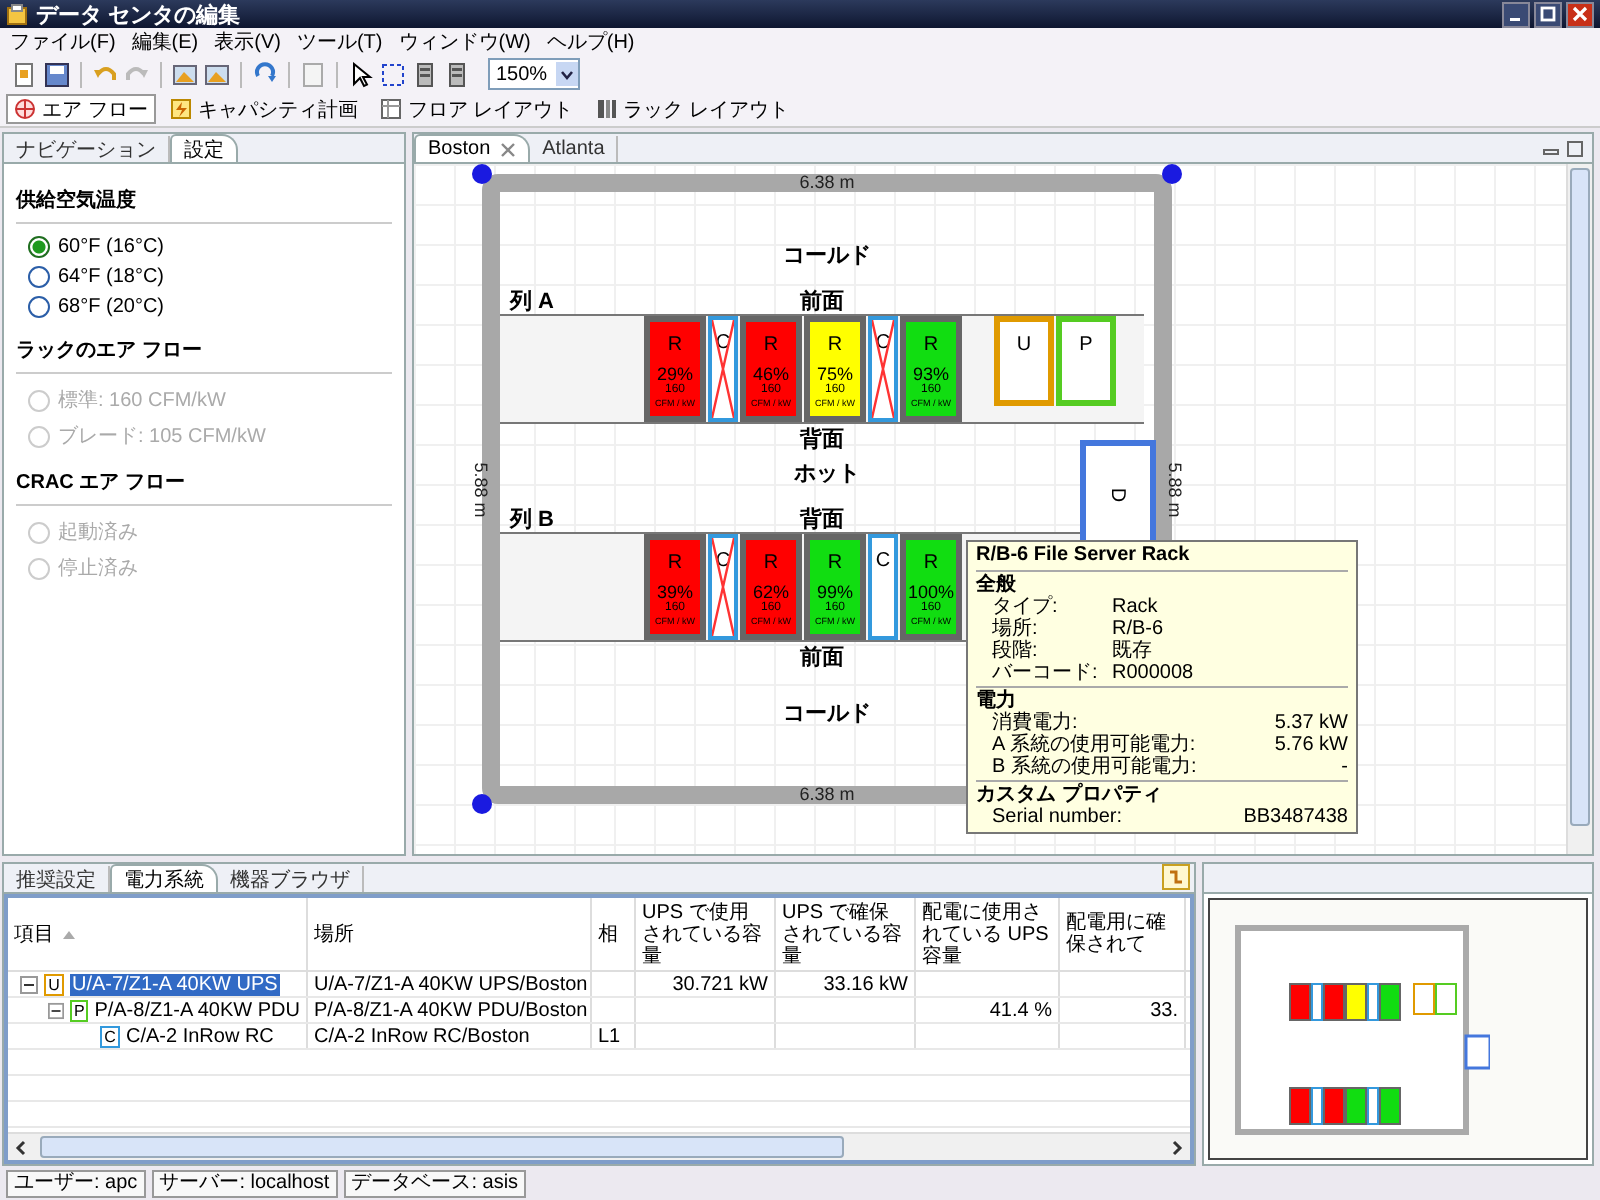 The width and height of the screenshot is (1600, 1200). What do you see at coordinates (265, 74) in the screenshot?
I see `refresh-icon` at bounding box center [265, 74].